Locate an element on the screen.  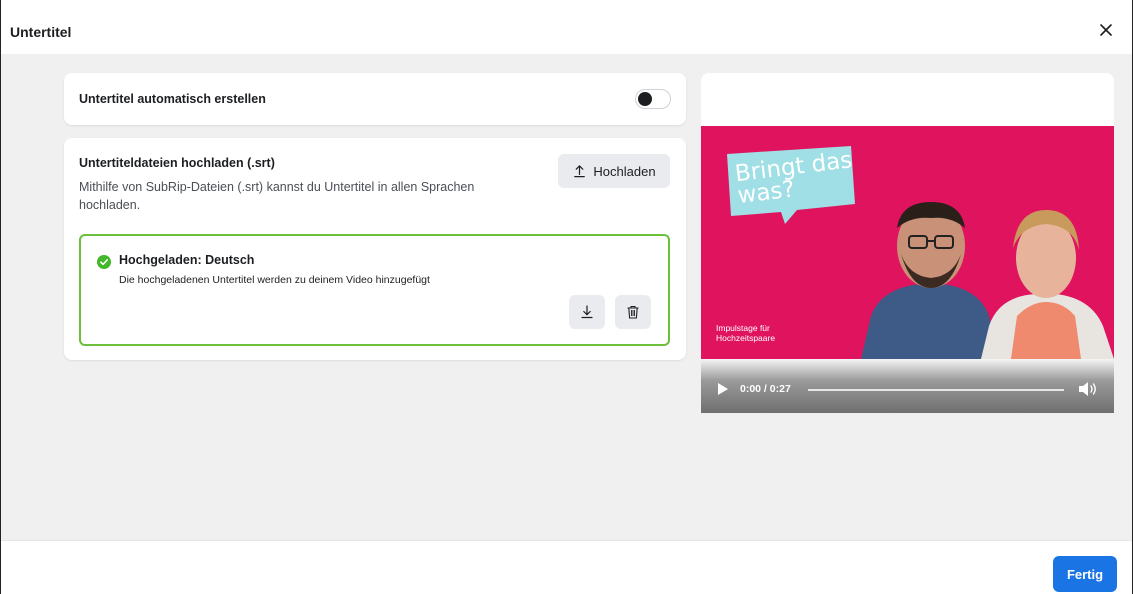
upload-icon is located at coordinates (580, 170).